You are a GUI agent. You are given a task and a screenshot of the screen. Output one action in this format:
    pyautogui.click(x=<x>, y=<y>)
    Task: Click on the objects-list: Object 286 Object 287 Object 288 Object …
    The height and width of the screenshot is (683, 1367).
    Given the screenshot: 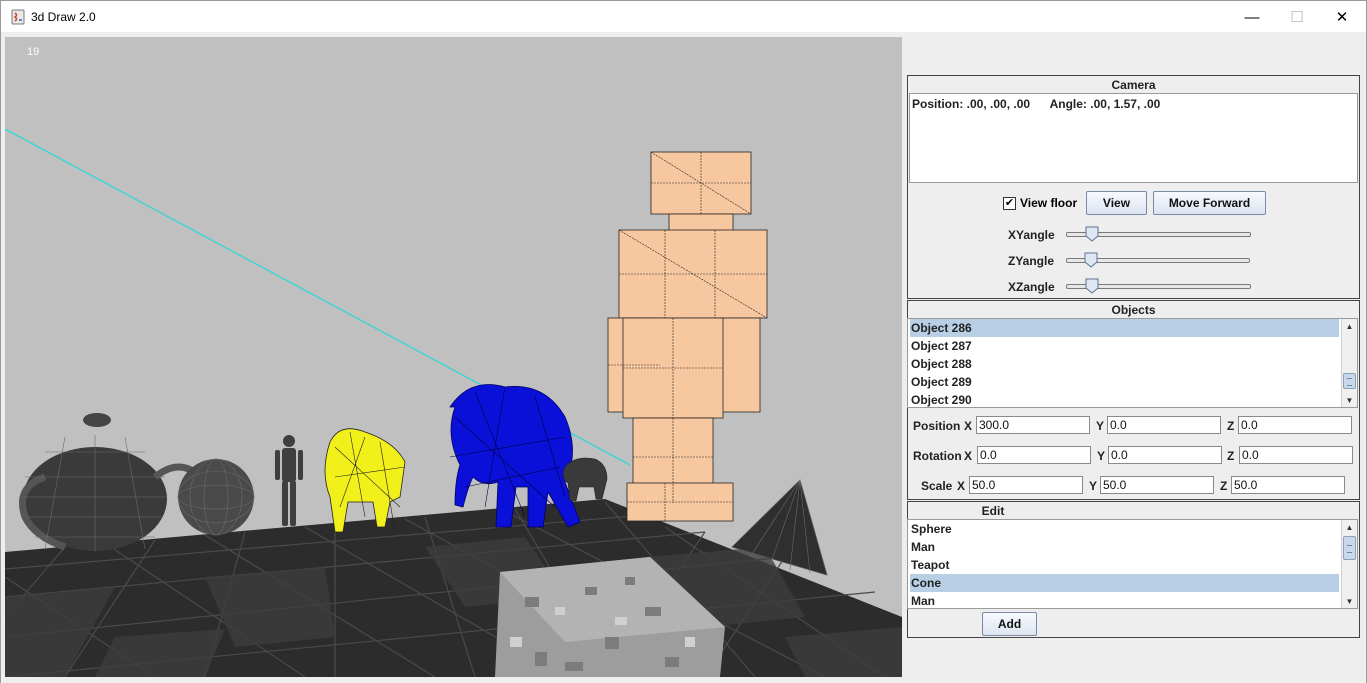 What is the action you would take?
    pyautogui.click(x=1132, y=363)
    